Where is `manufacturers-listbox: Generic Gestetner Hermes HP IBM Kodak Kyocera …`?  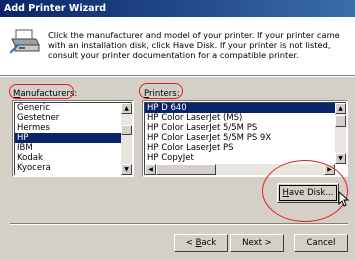 manufacturers-listbox: Generic Gestetner Hermes HP IBM Kodak Kyocera … is located at coordinates (73, 138).